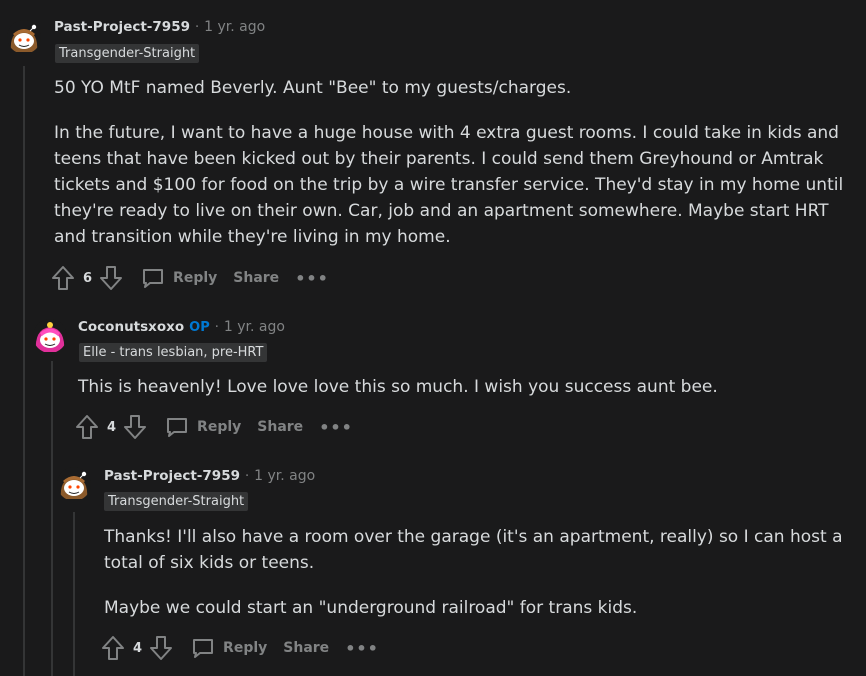 This screenshot has height=676, width=866. I want to click on author-name: Past-Project-7959, so click(172, 476).